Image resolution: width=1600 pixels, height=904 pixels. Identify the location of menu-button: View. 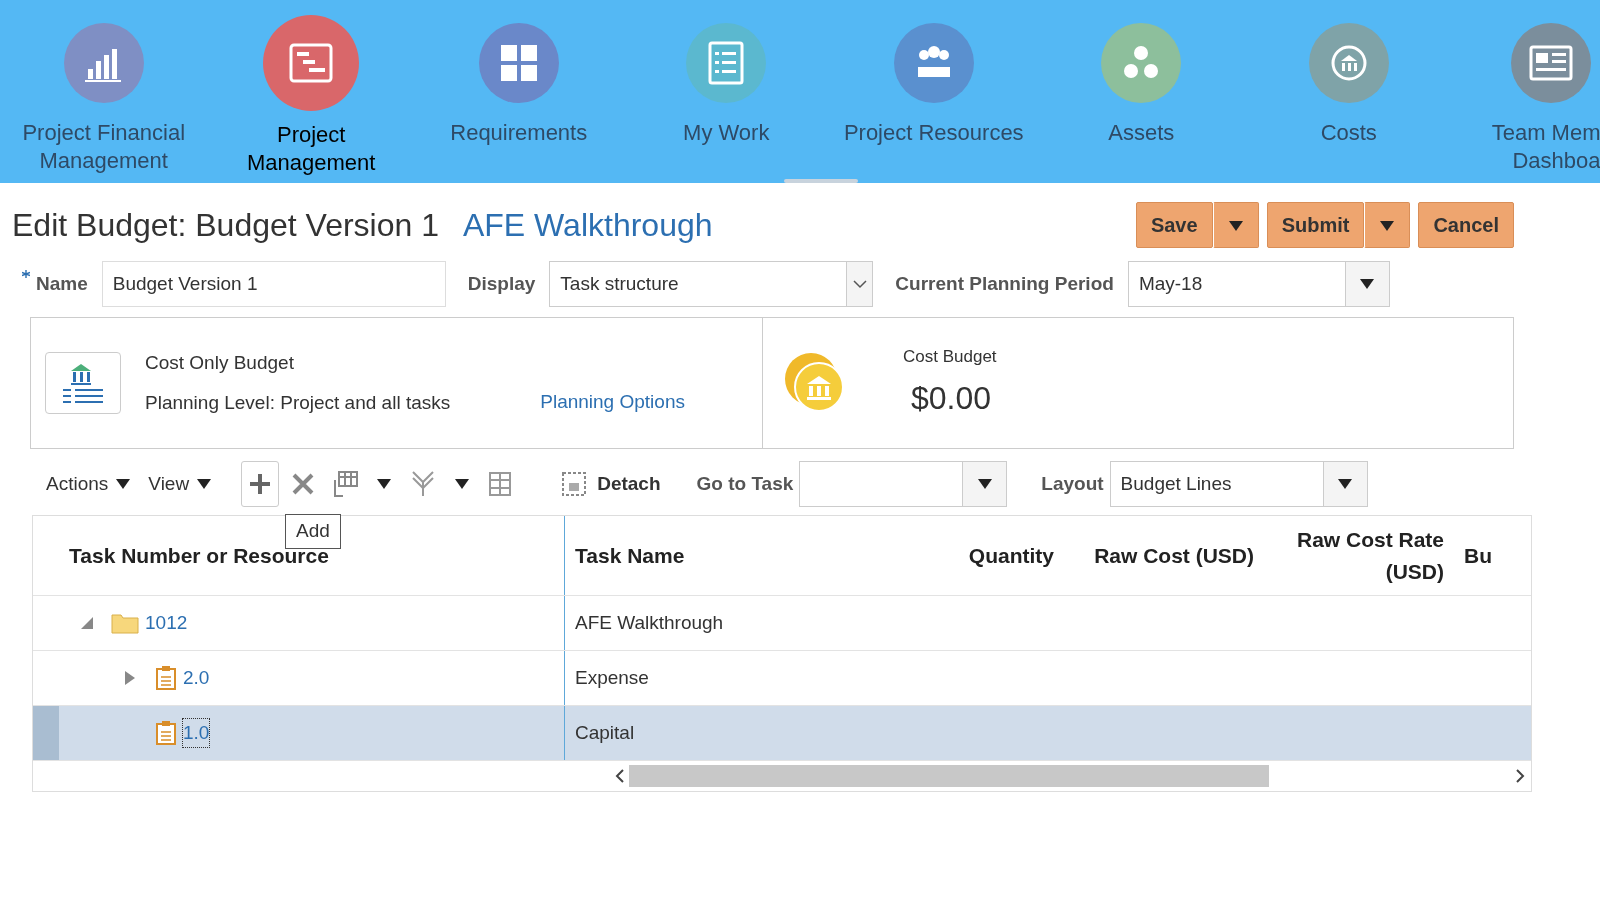
(180, 484).